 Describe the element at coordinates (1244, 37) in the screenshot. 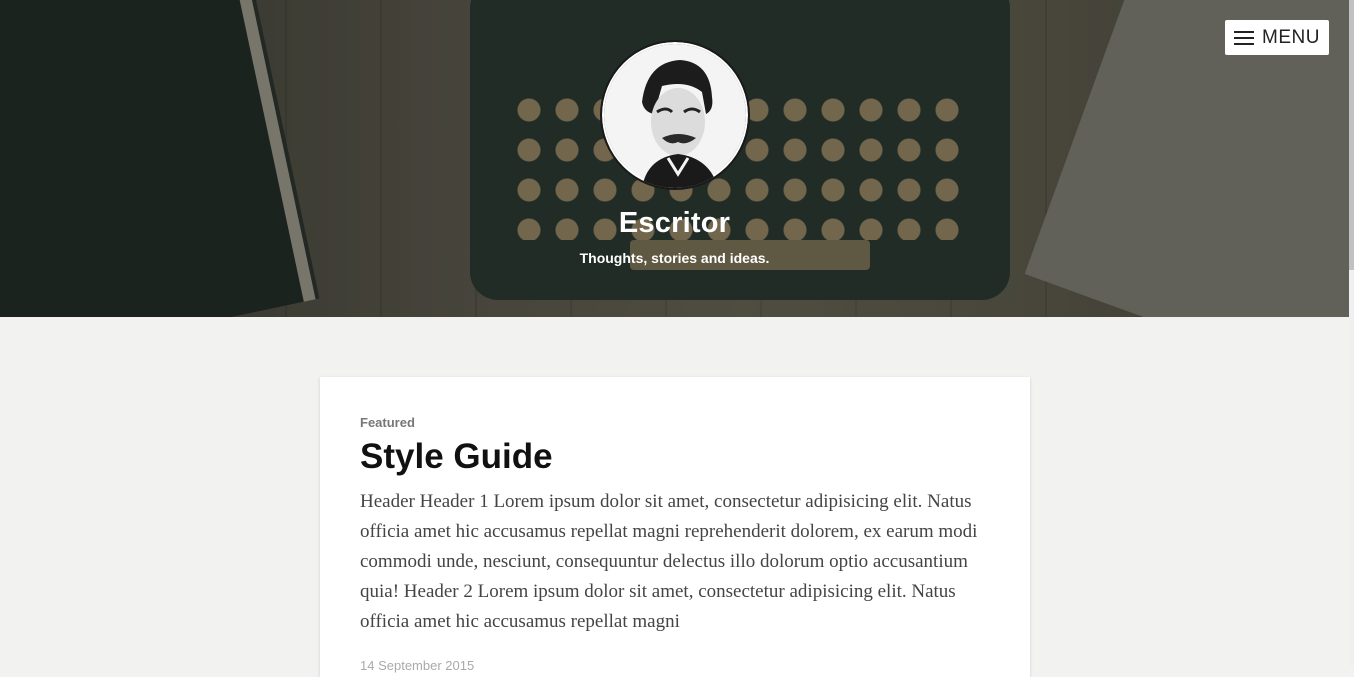

I see `hamburger-icon` at that location.